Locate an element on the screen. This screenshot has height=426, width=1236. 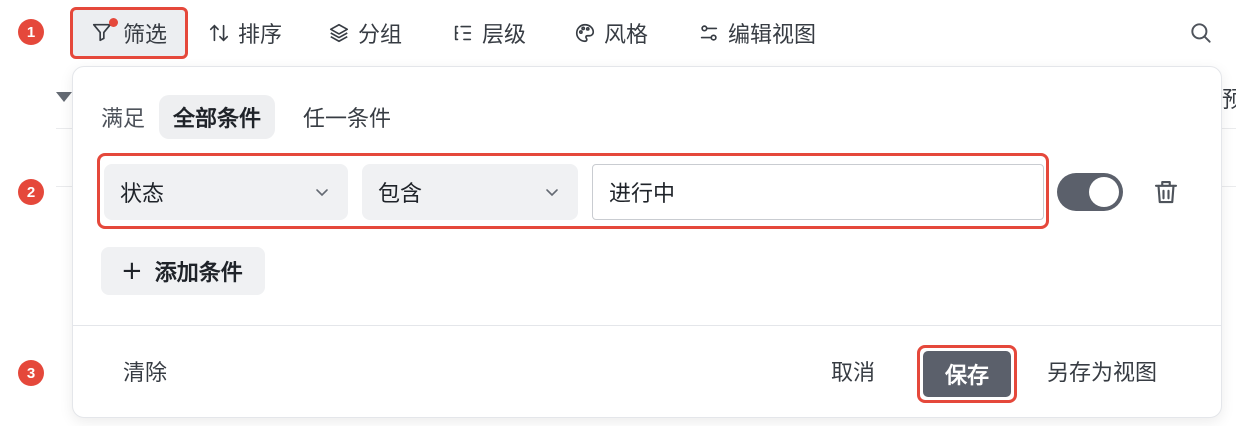
layers-icon is located at coordinates (339, 33).